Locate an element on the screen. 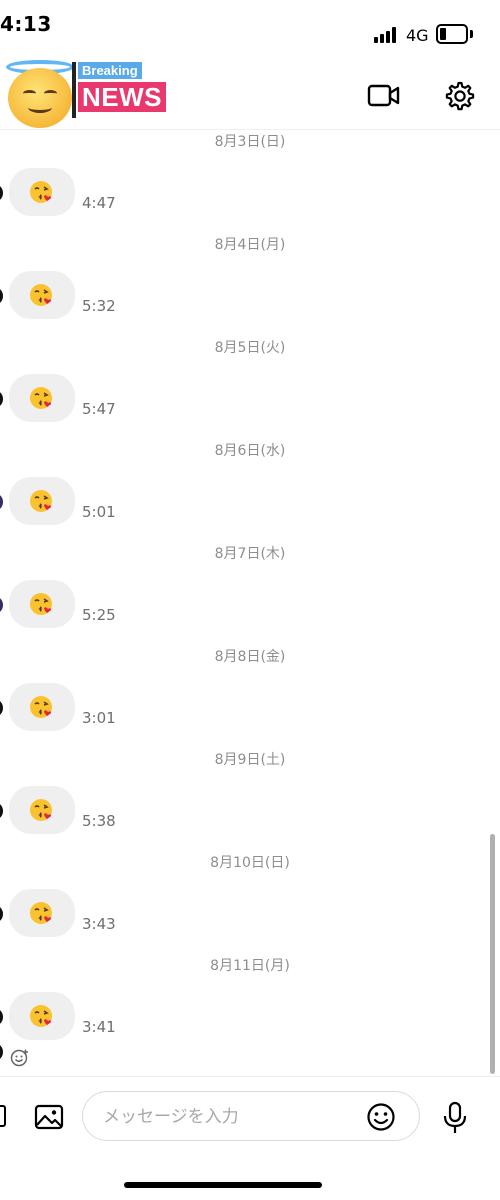 This screenshot has width=500, height=1200. message-item: 5:38 is located at coordinates (250, 811).